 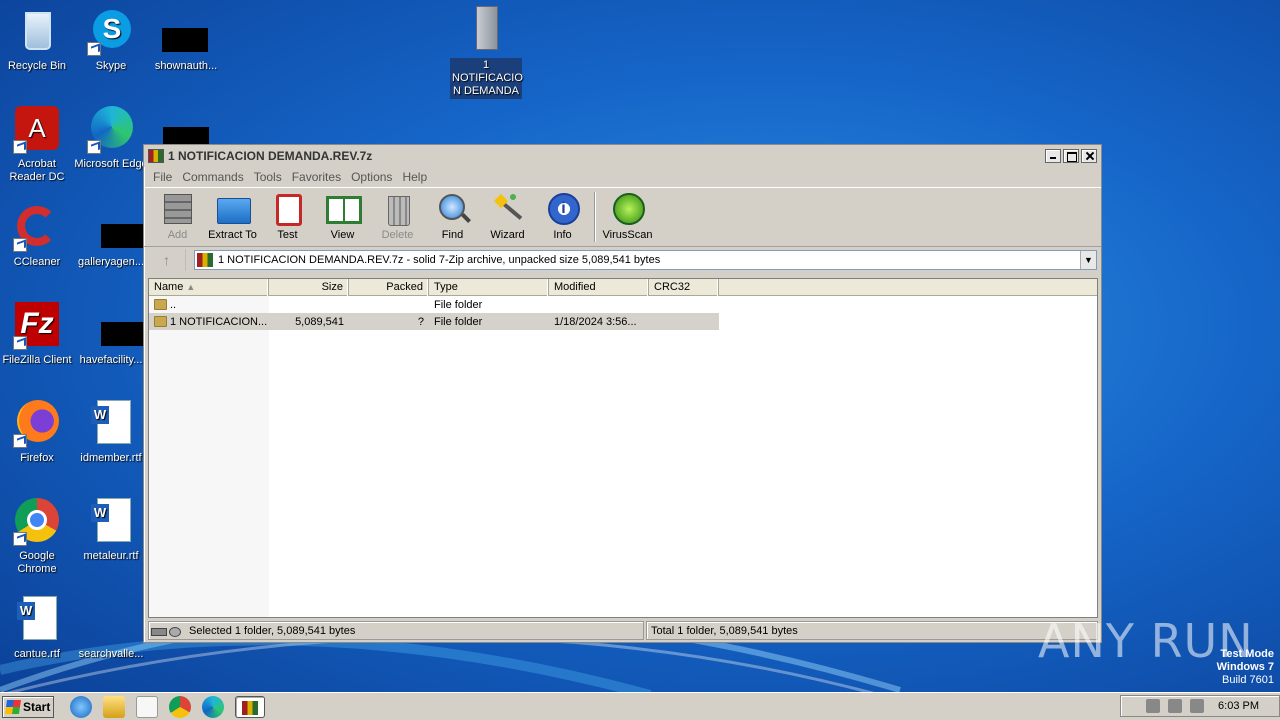 I want to click on menu-tools: Tools, so click(x=268, y=177).